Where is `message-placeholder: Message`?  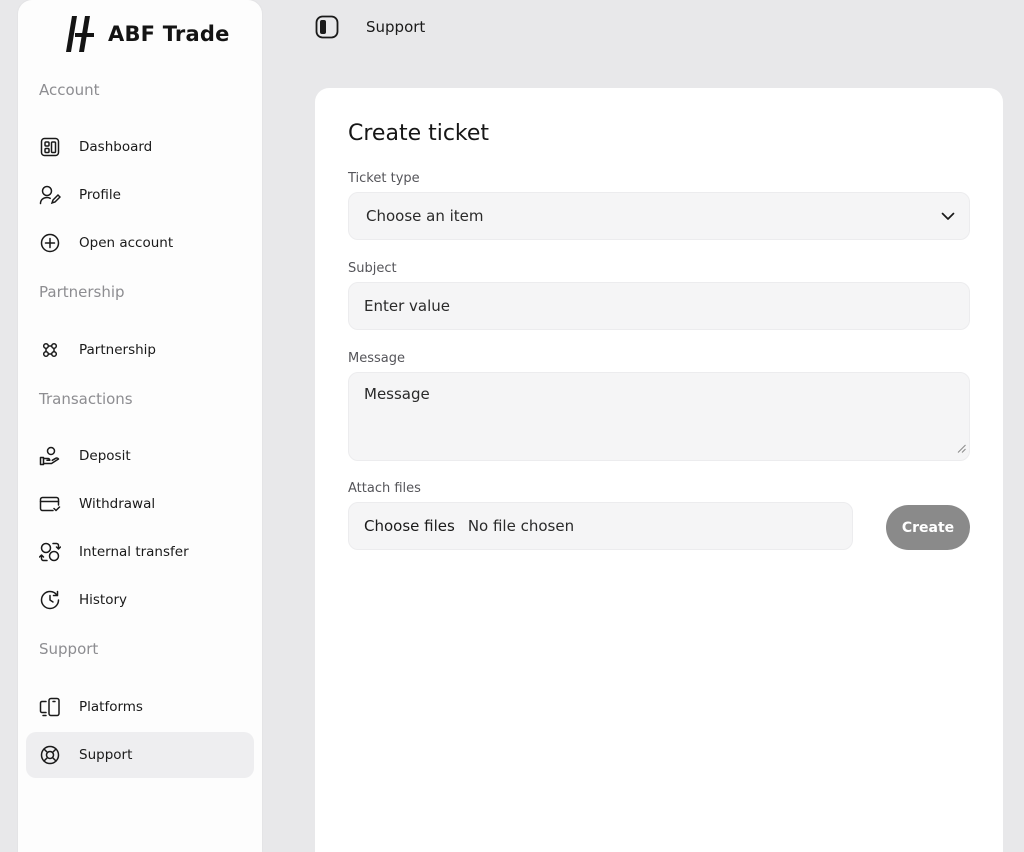 message-placeholder: Message is located at coordinates (397, 394).